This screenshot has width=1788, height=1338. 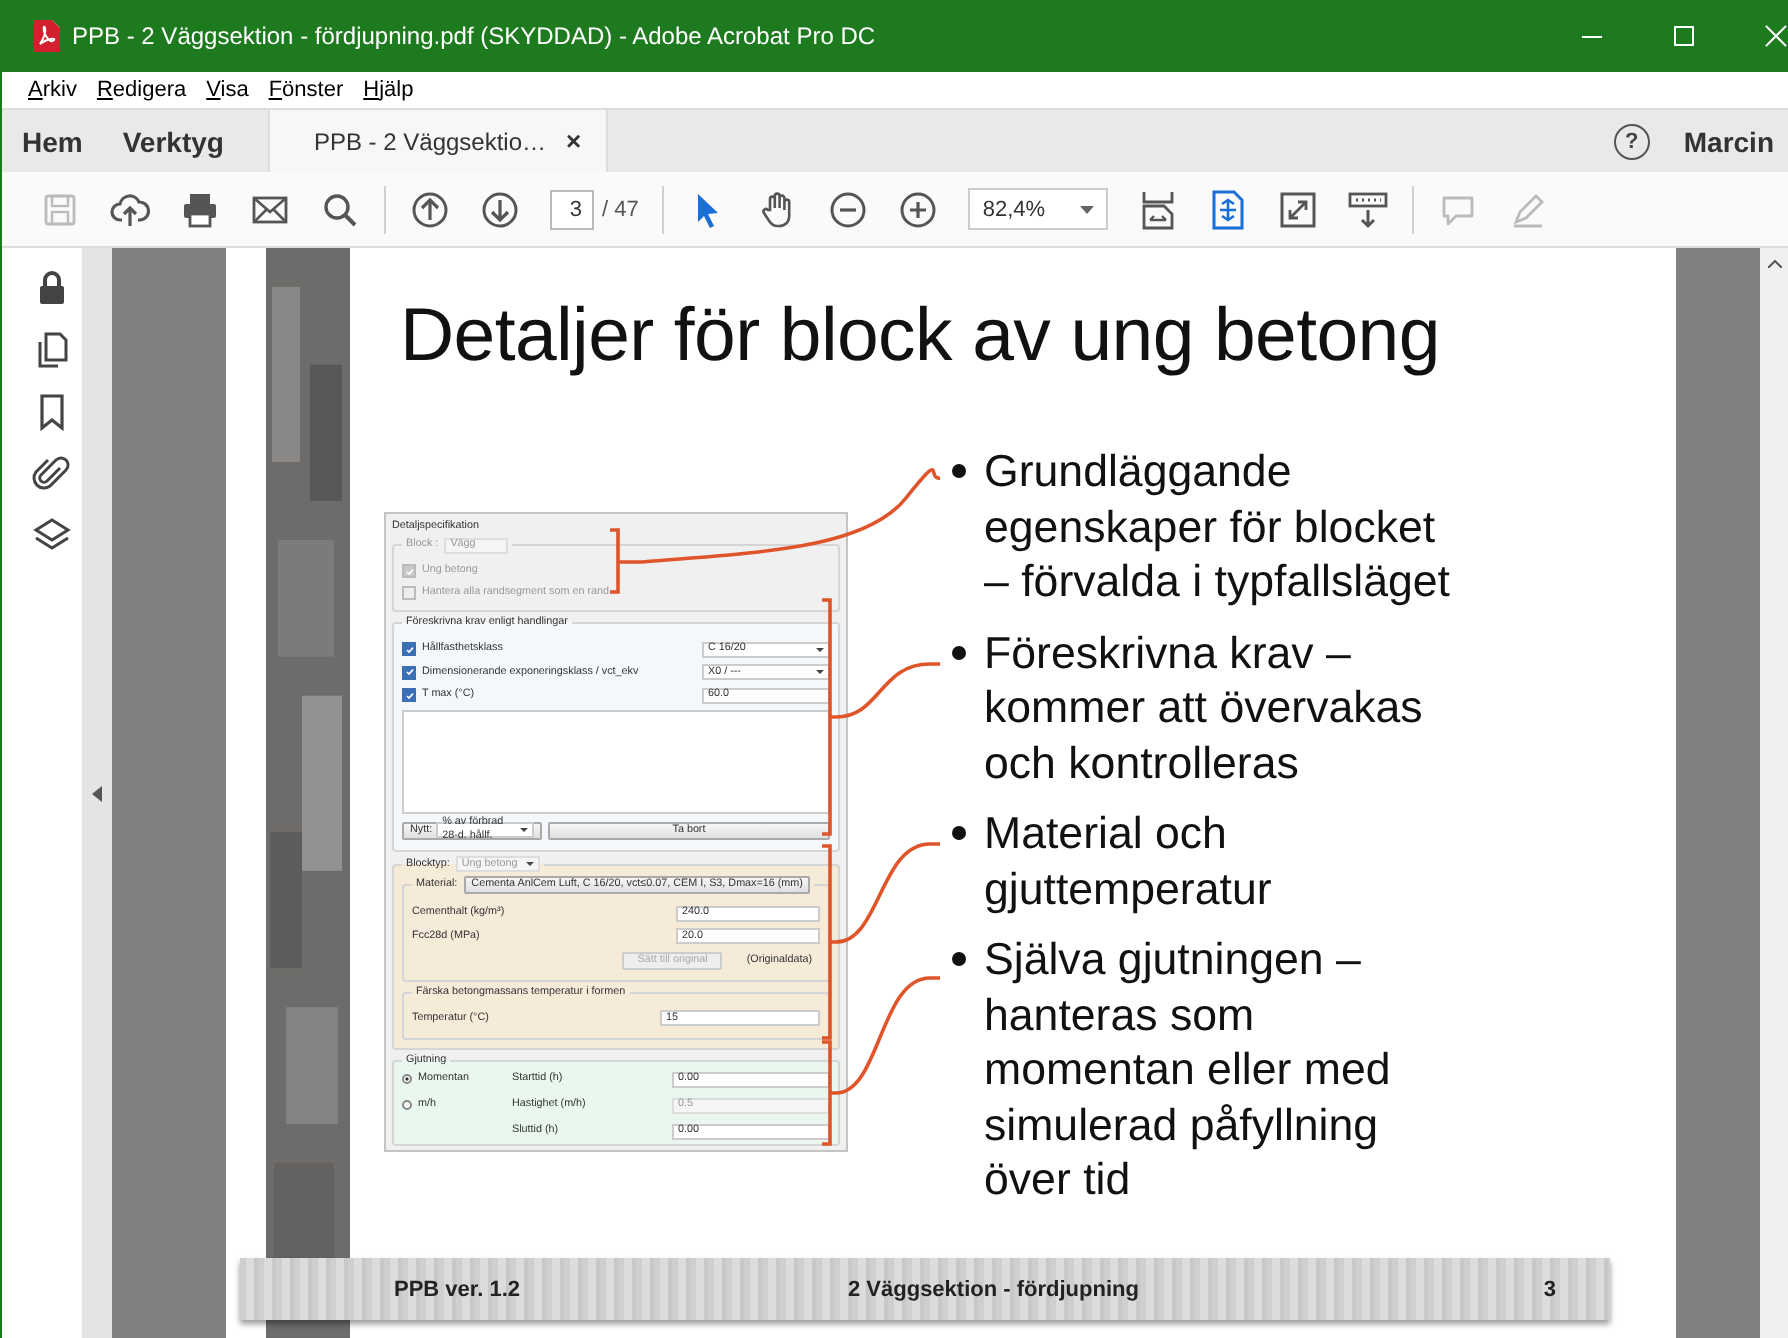 I want to click on print-icon, so click(x=200, y=209).